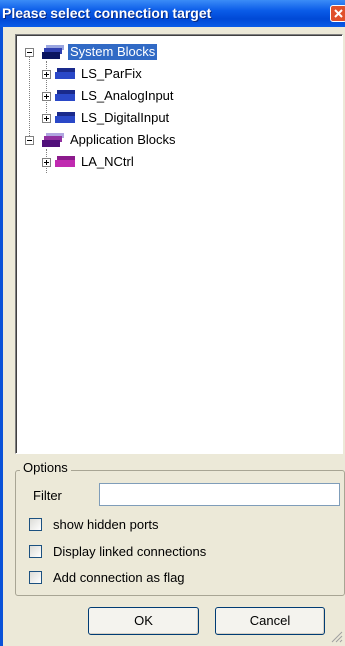  I want to click on blocks-stack-purple-icon, so click(53, 140).